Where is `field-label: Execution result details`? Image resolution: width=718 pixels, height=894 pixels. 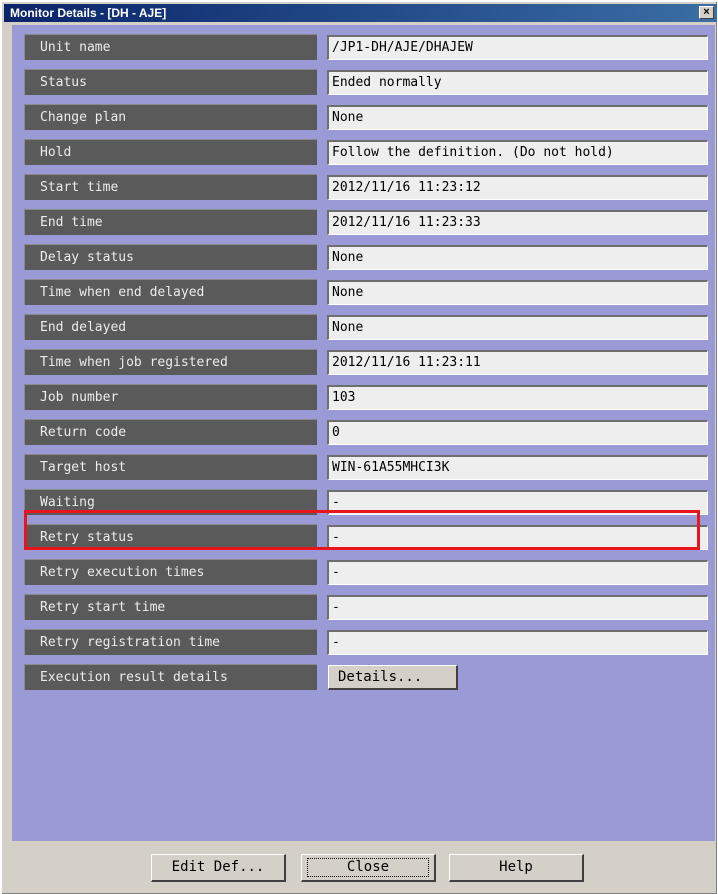 field-label: Execution result details is located at coordinates (170, 677).